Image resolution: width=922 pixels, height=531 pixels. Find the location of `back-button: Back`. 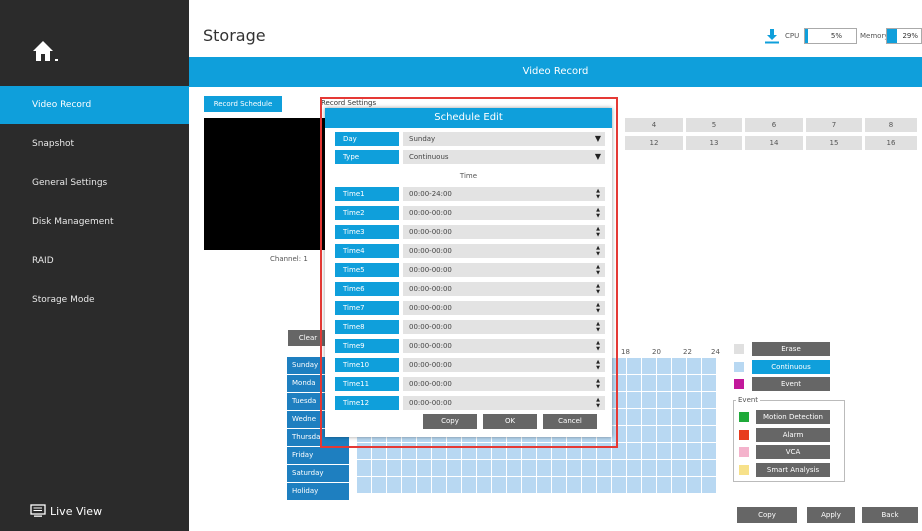

back-button: Back is located at coordinates (890, 515).